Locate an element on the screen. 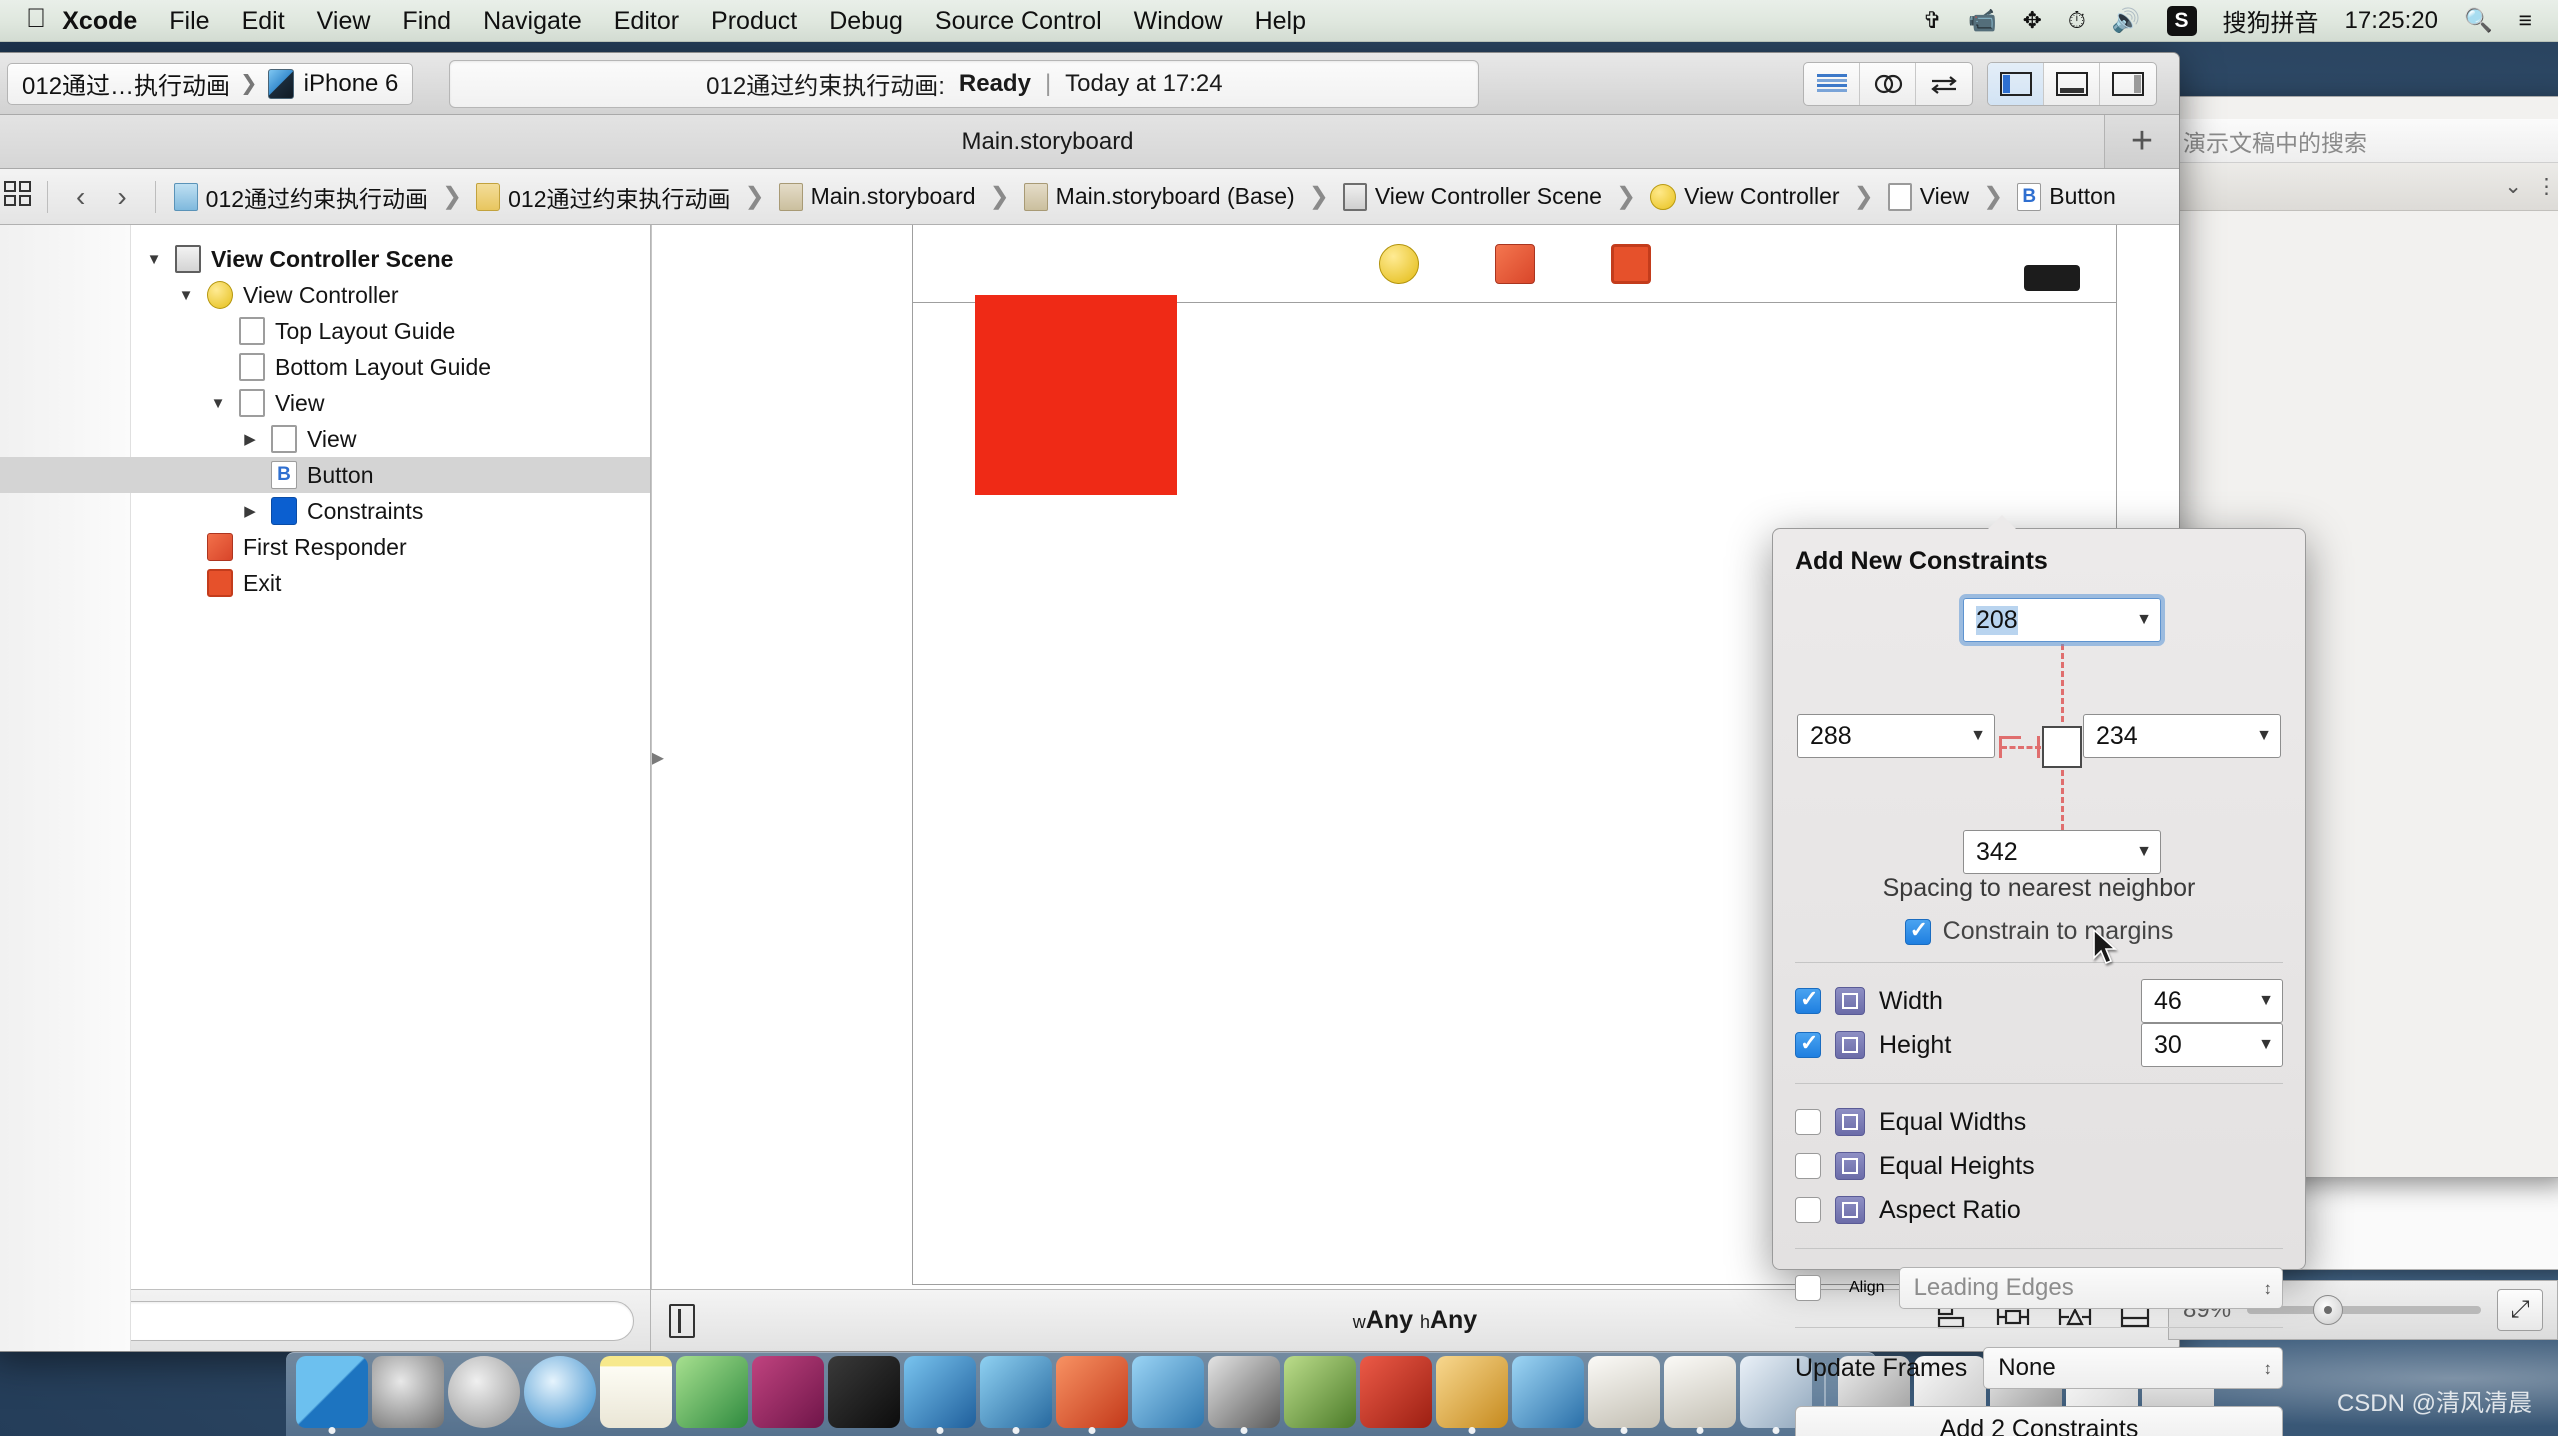 Image resolution: width=2558 pixels, height=1436 pixels. search-icon: 🔍 is located at coordinates (2478, 20).